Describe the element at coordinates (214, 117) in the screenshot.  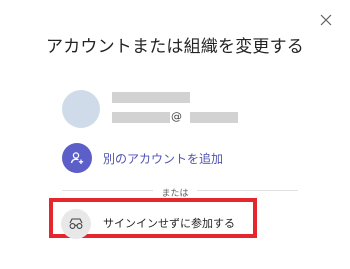
I see `redacted-email-domain` at that location.